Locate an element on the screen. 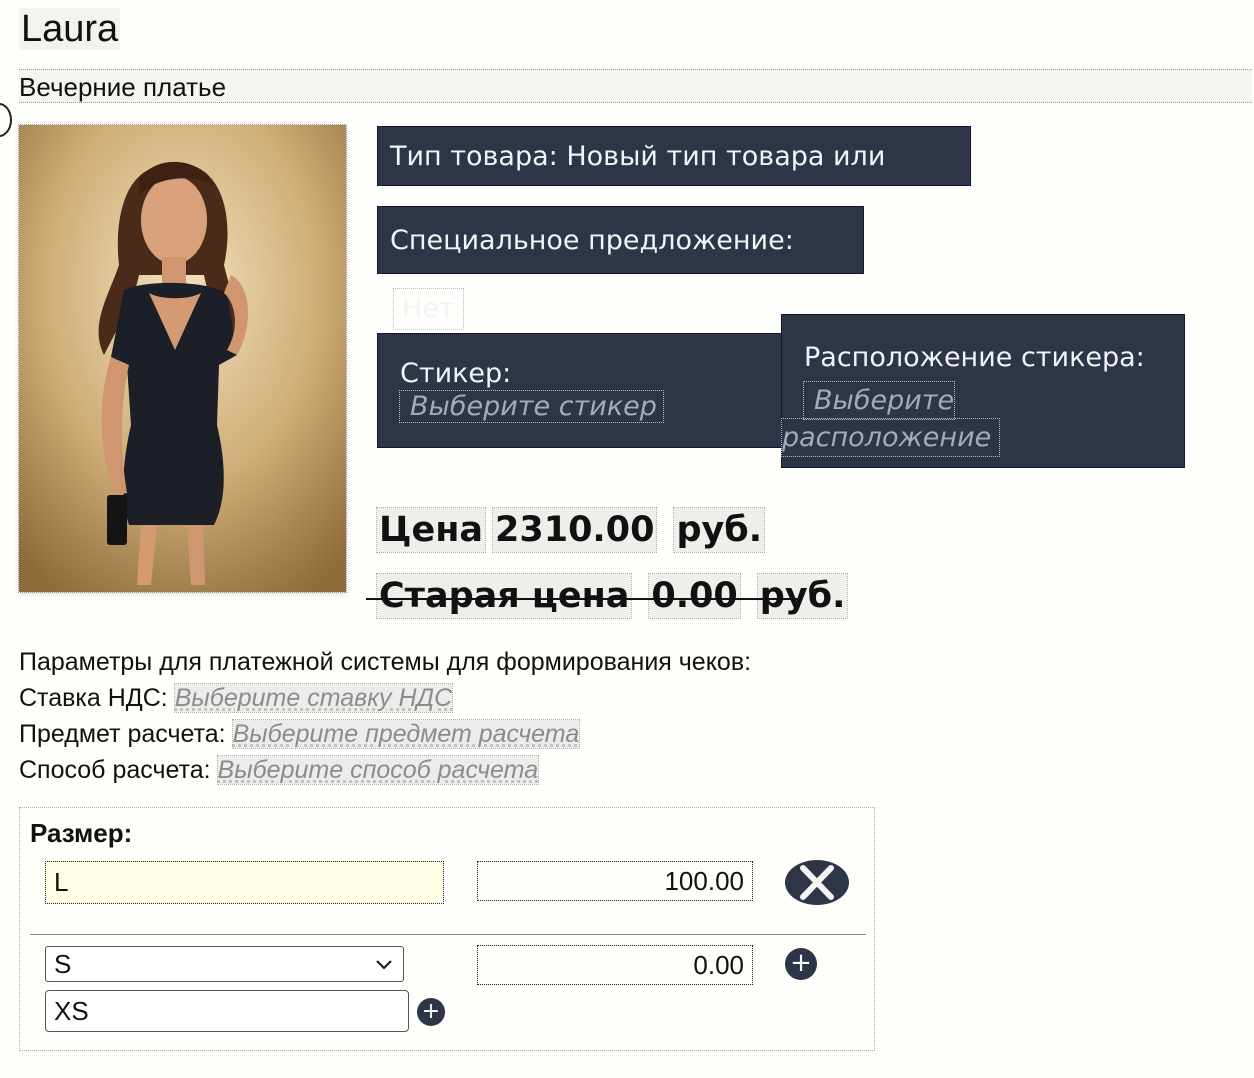  sticker-position-select: Выберите is located at coordinates (879, 400).